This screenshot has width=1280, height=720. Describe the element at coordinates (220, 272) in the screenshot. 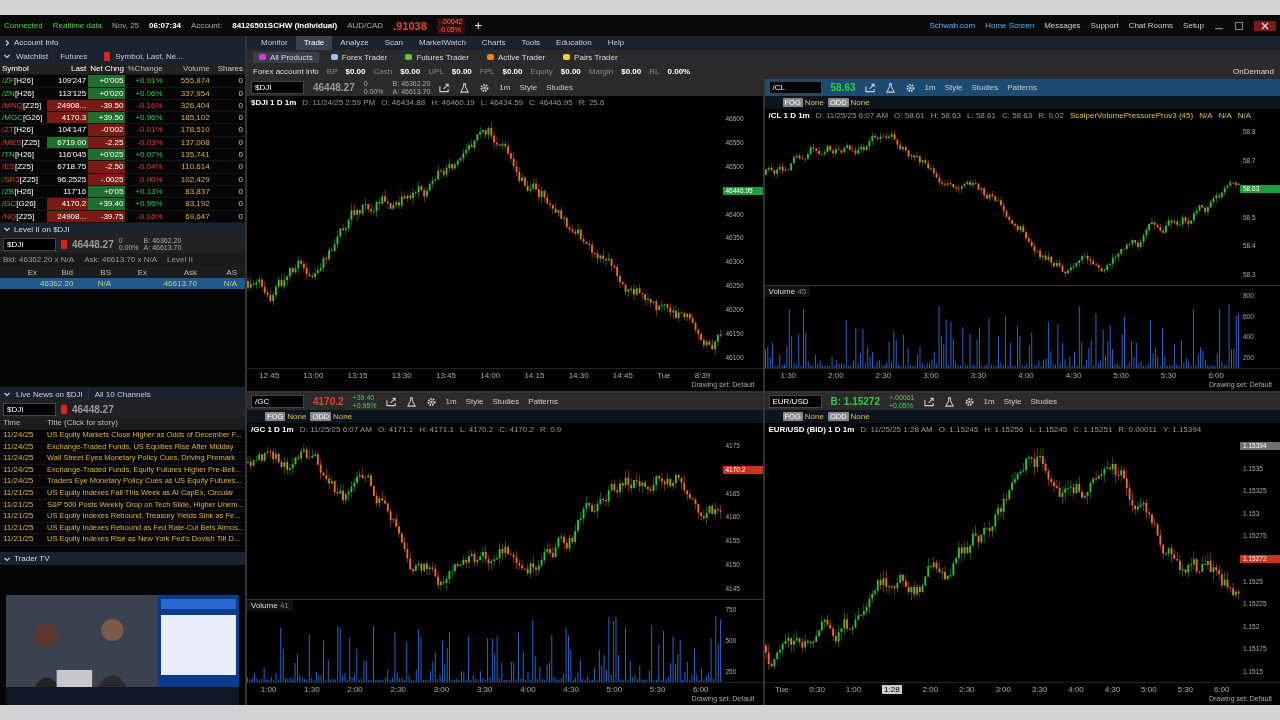

I see `column-header: AS` at that location.